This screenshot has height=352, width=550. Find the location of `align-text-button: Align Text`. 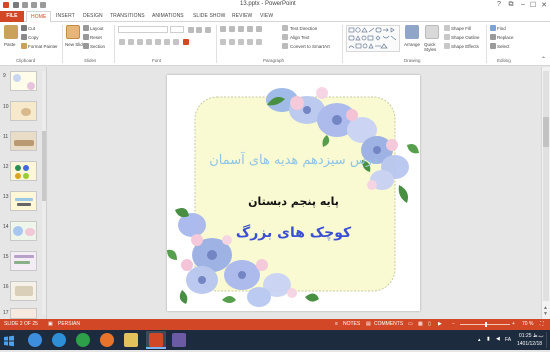

align-text-button: Align Text is located at coordinates (299, 37).